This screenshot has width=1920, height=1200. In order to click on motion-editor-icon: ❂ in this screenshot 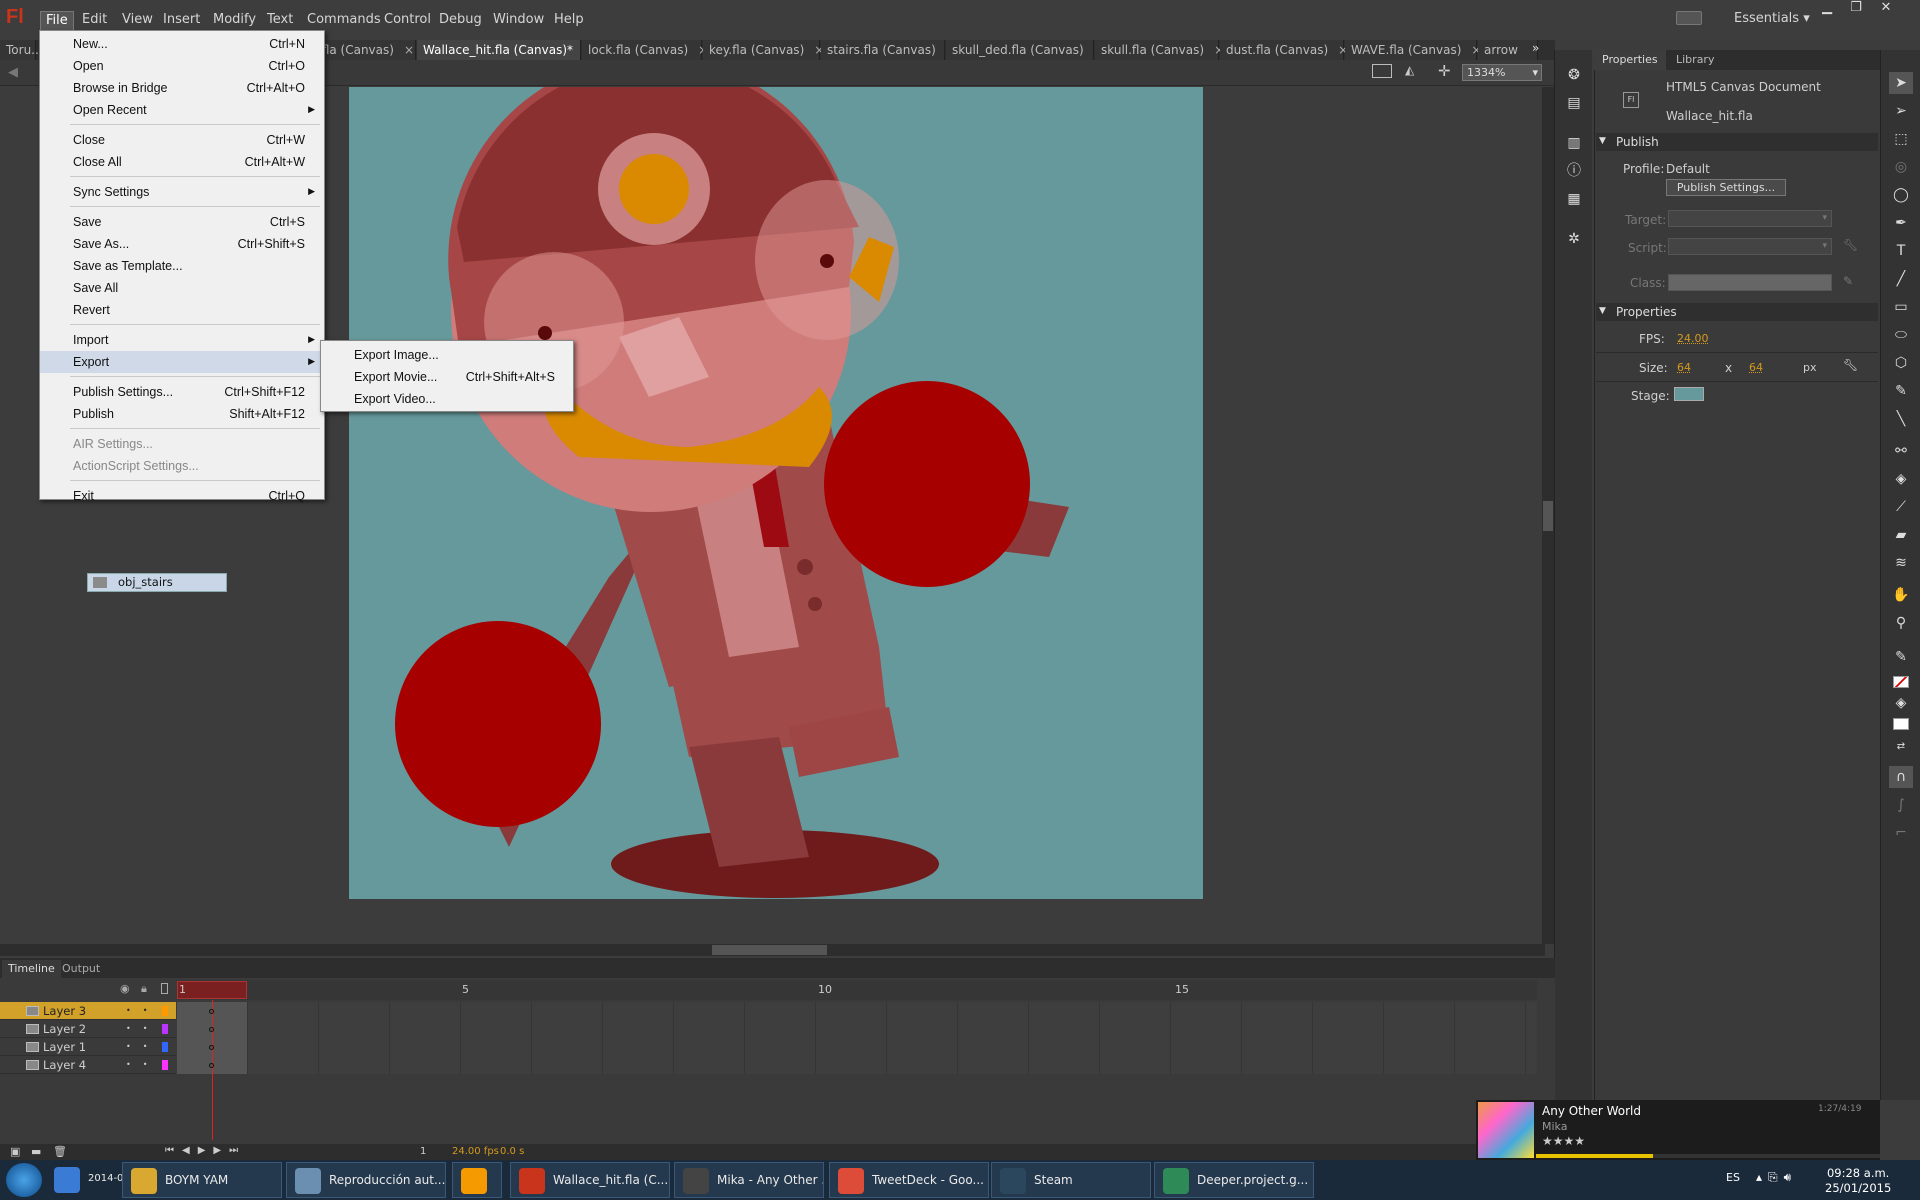, I will do `click(1574, 75)`.